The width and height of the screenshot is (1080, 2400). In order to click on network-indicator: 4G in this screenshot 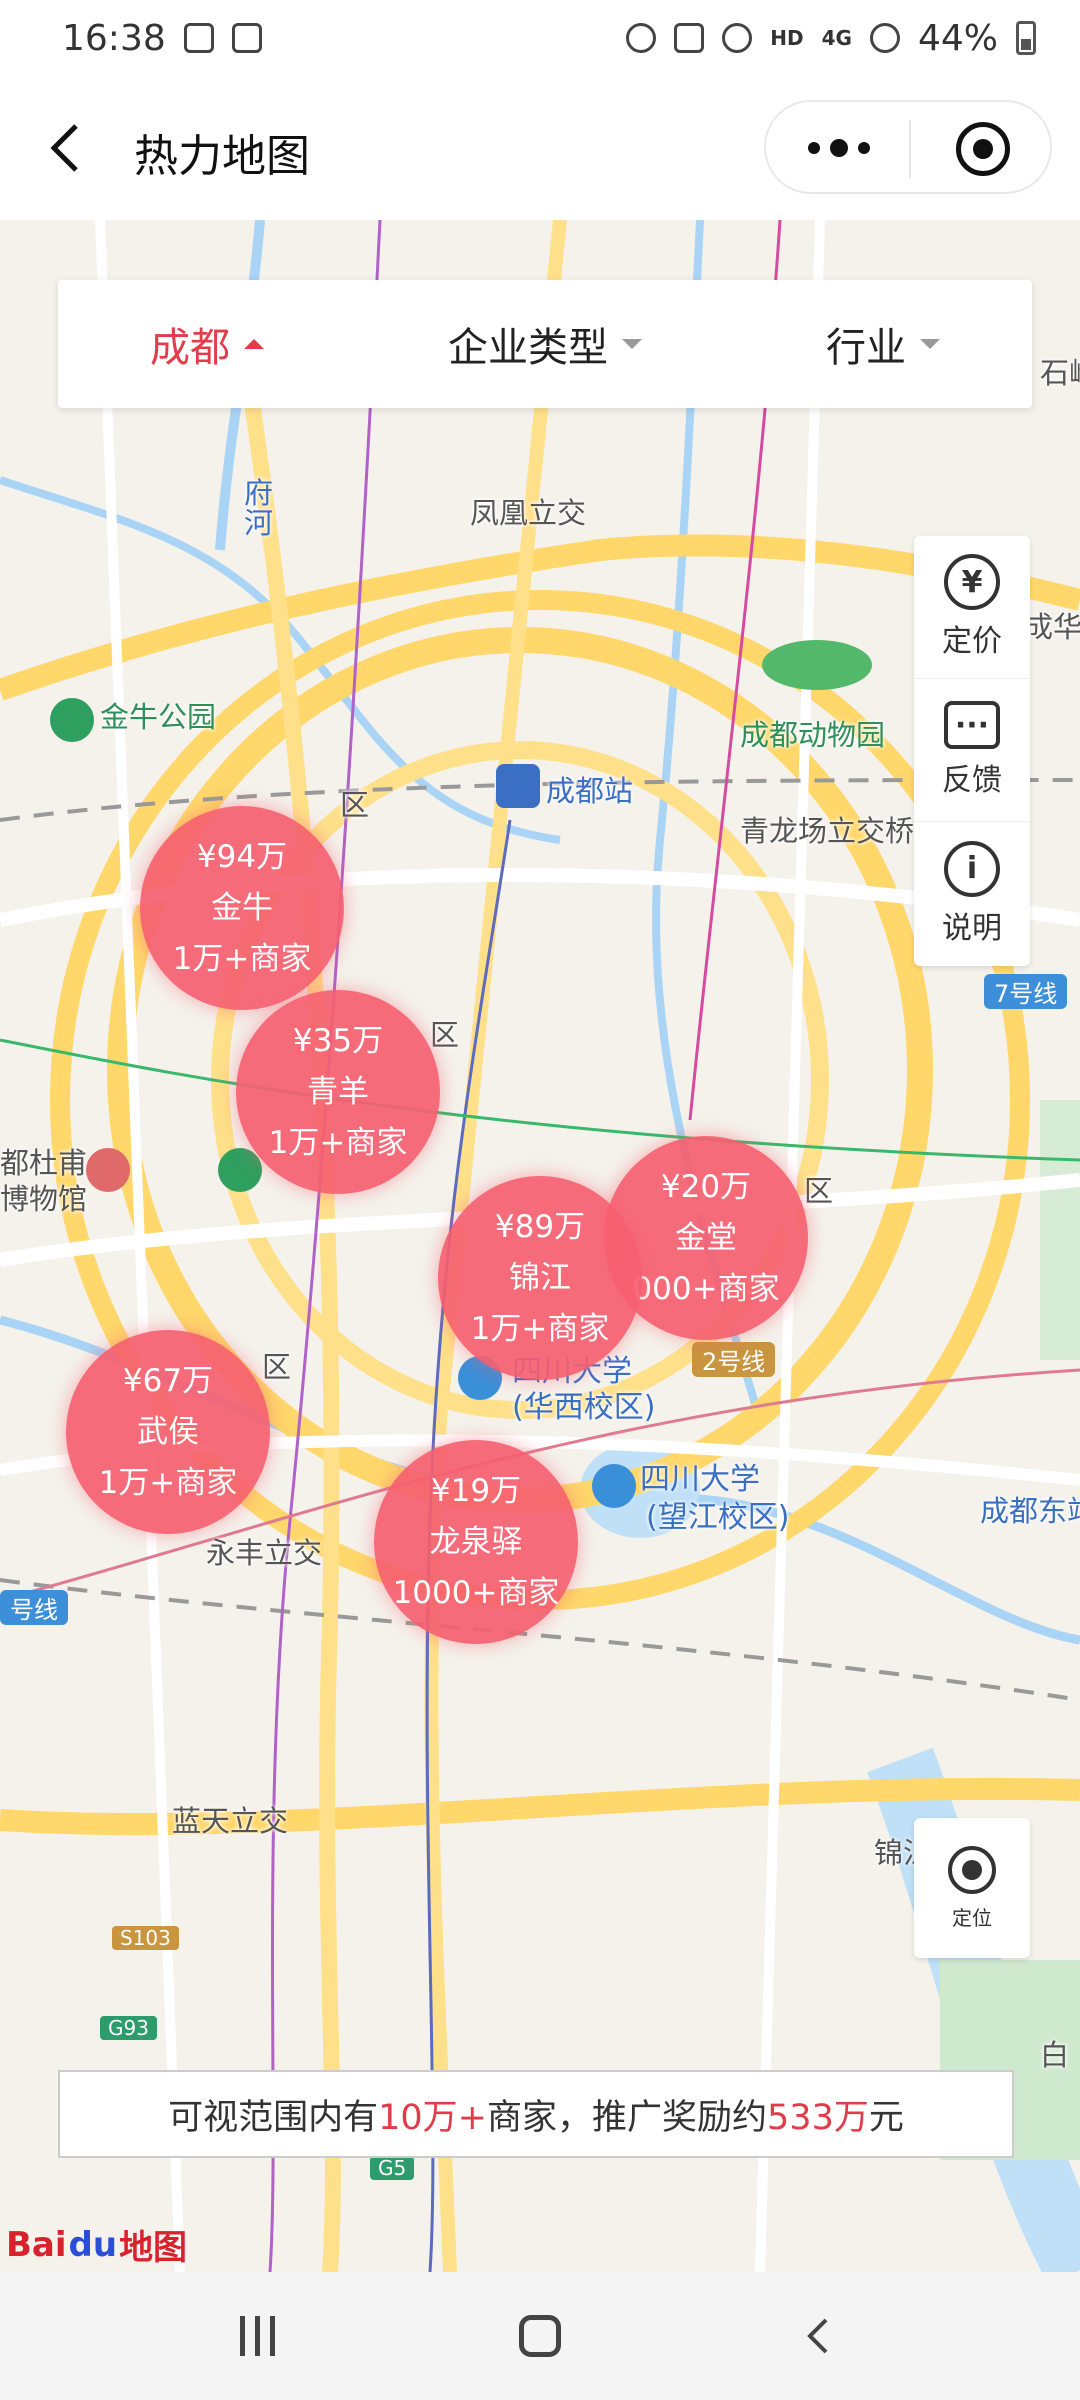, I will do `click(836, 38)`.